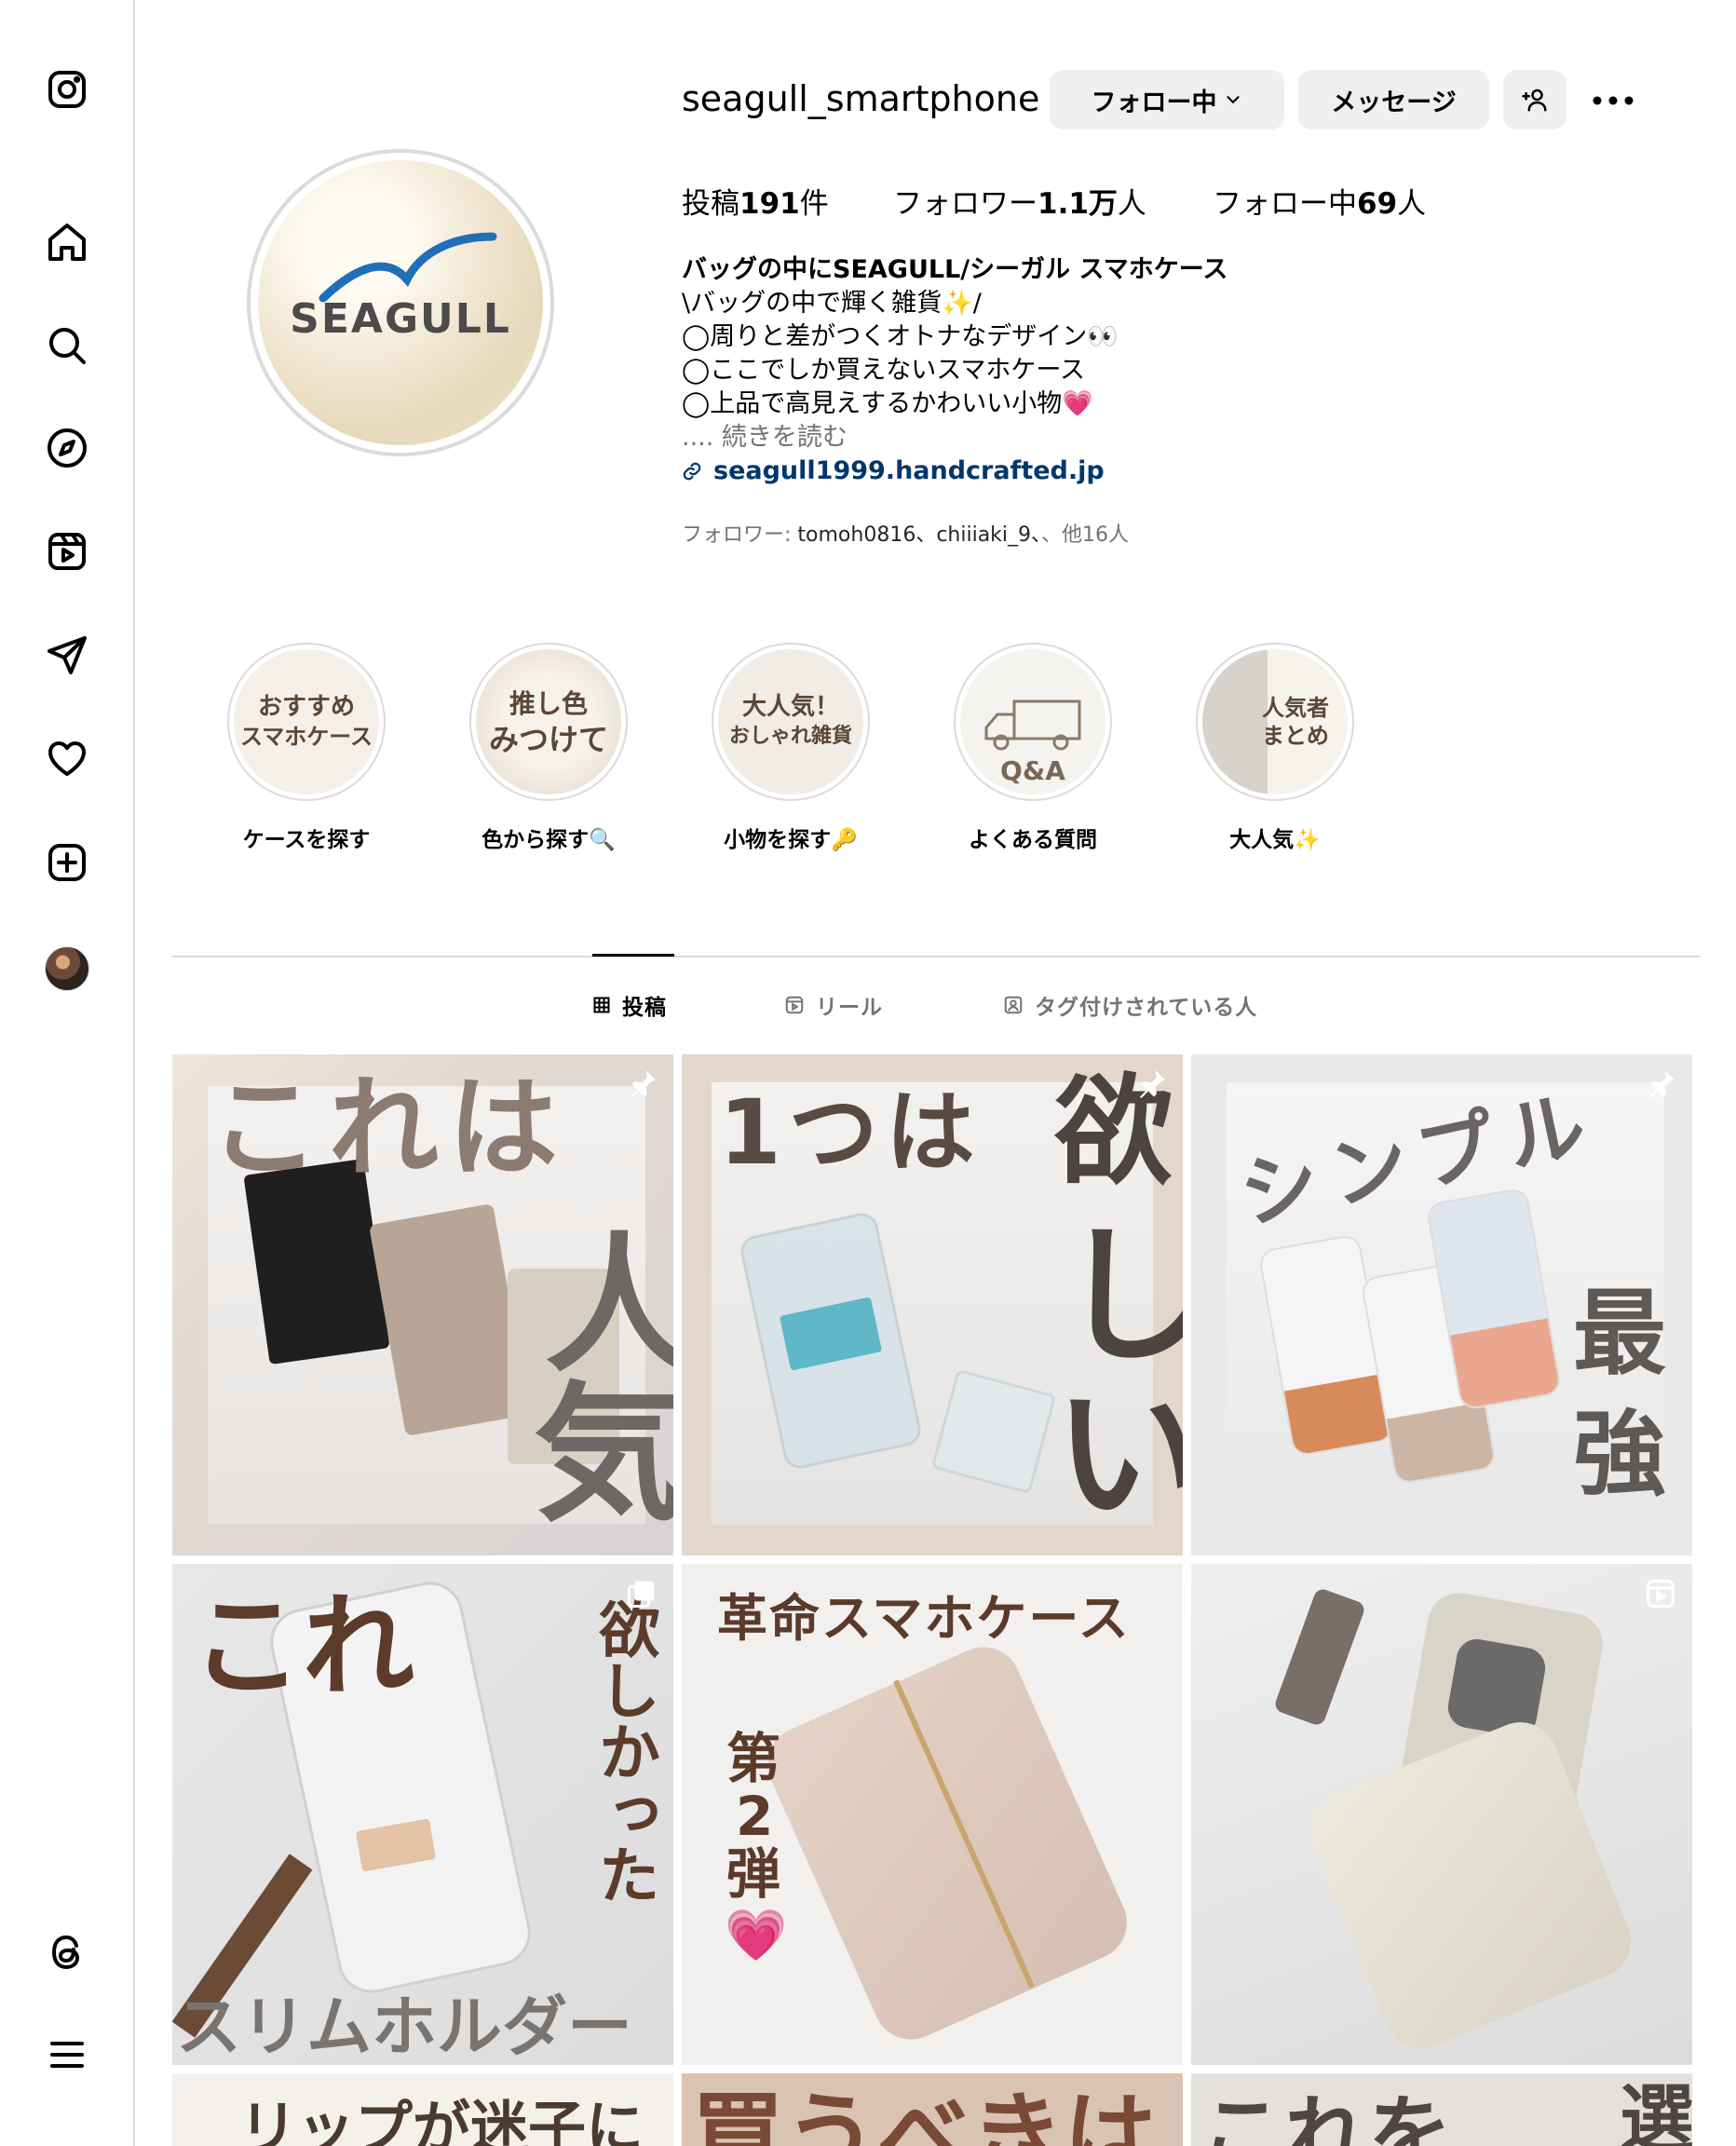 The image size is (1736, 2146). I want to click on tab-label: リール, so click(849, 1008).